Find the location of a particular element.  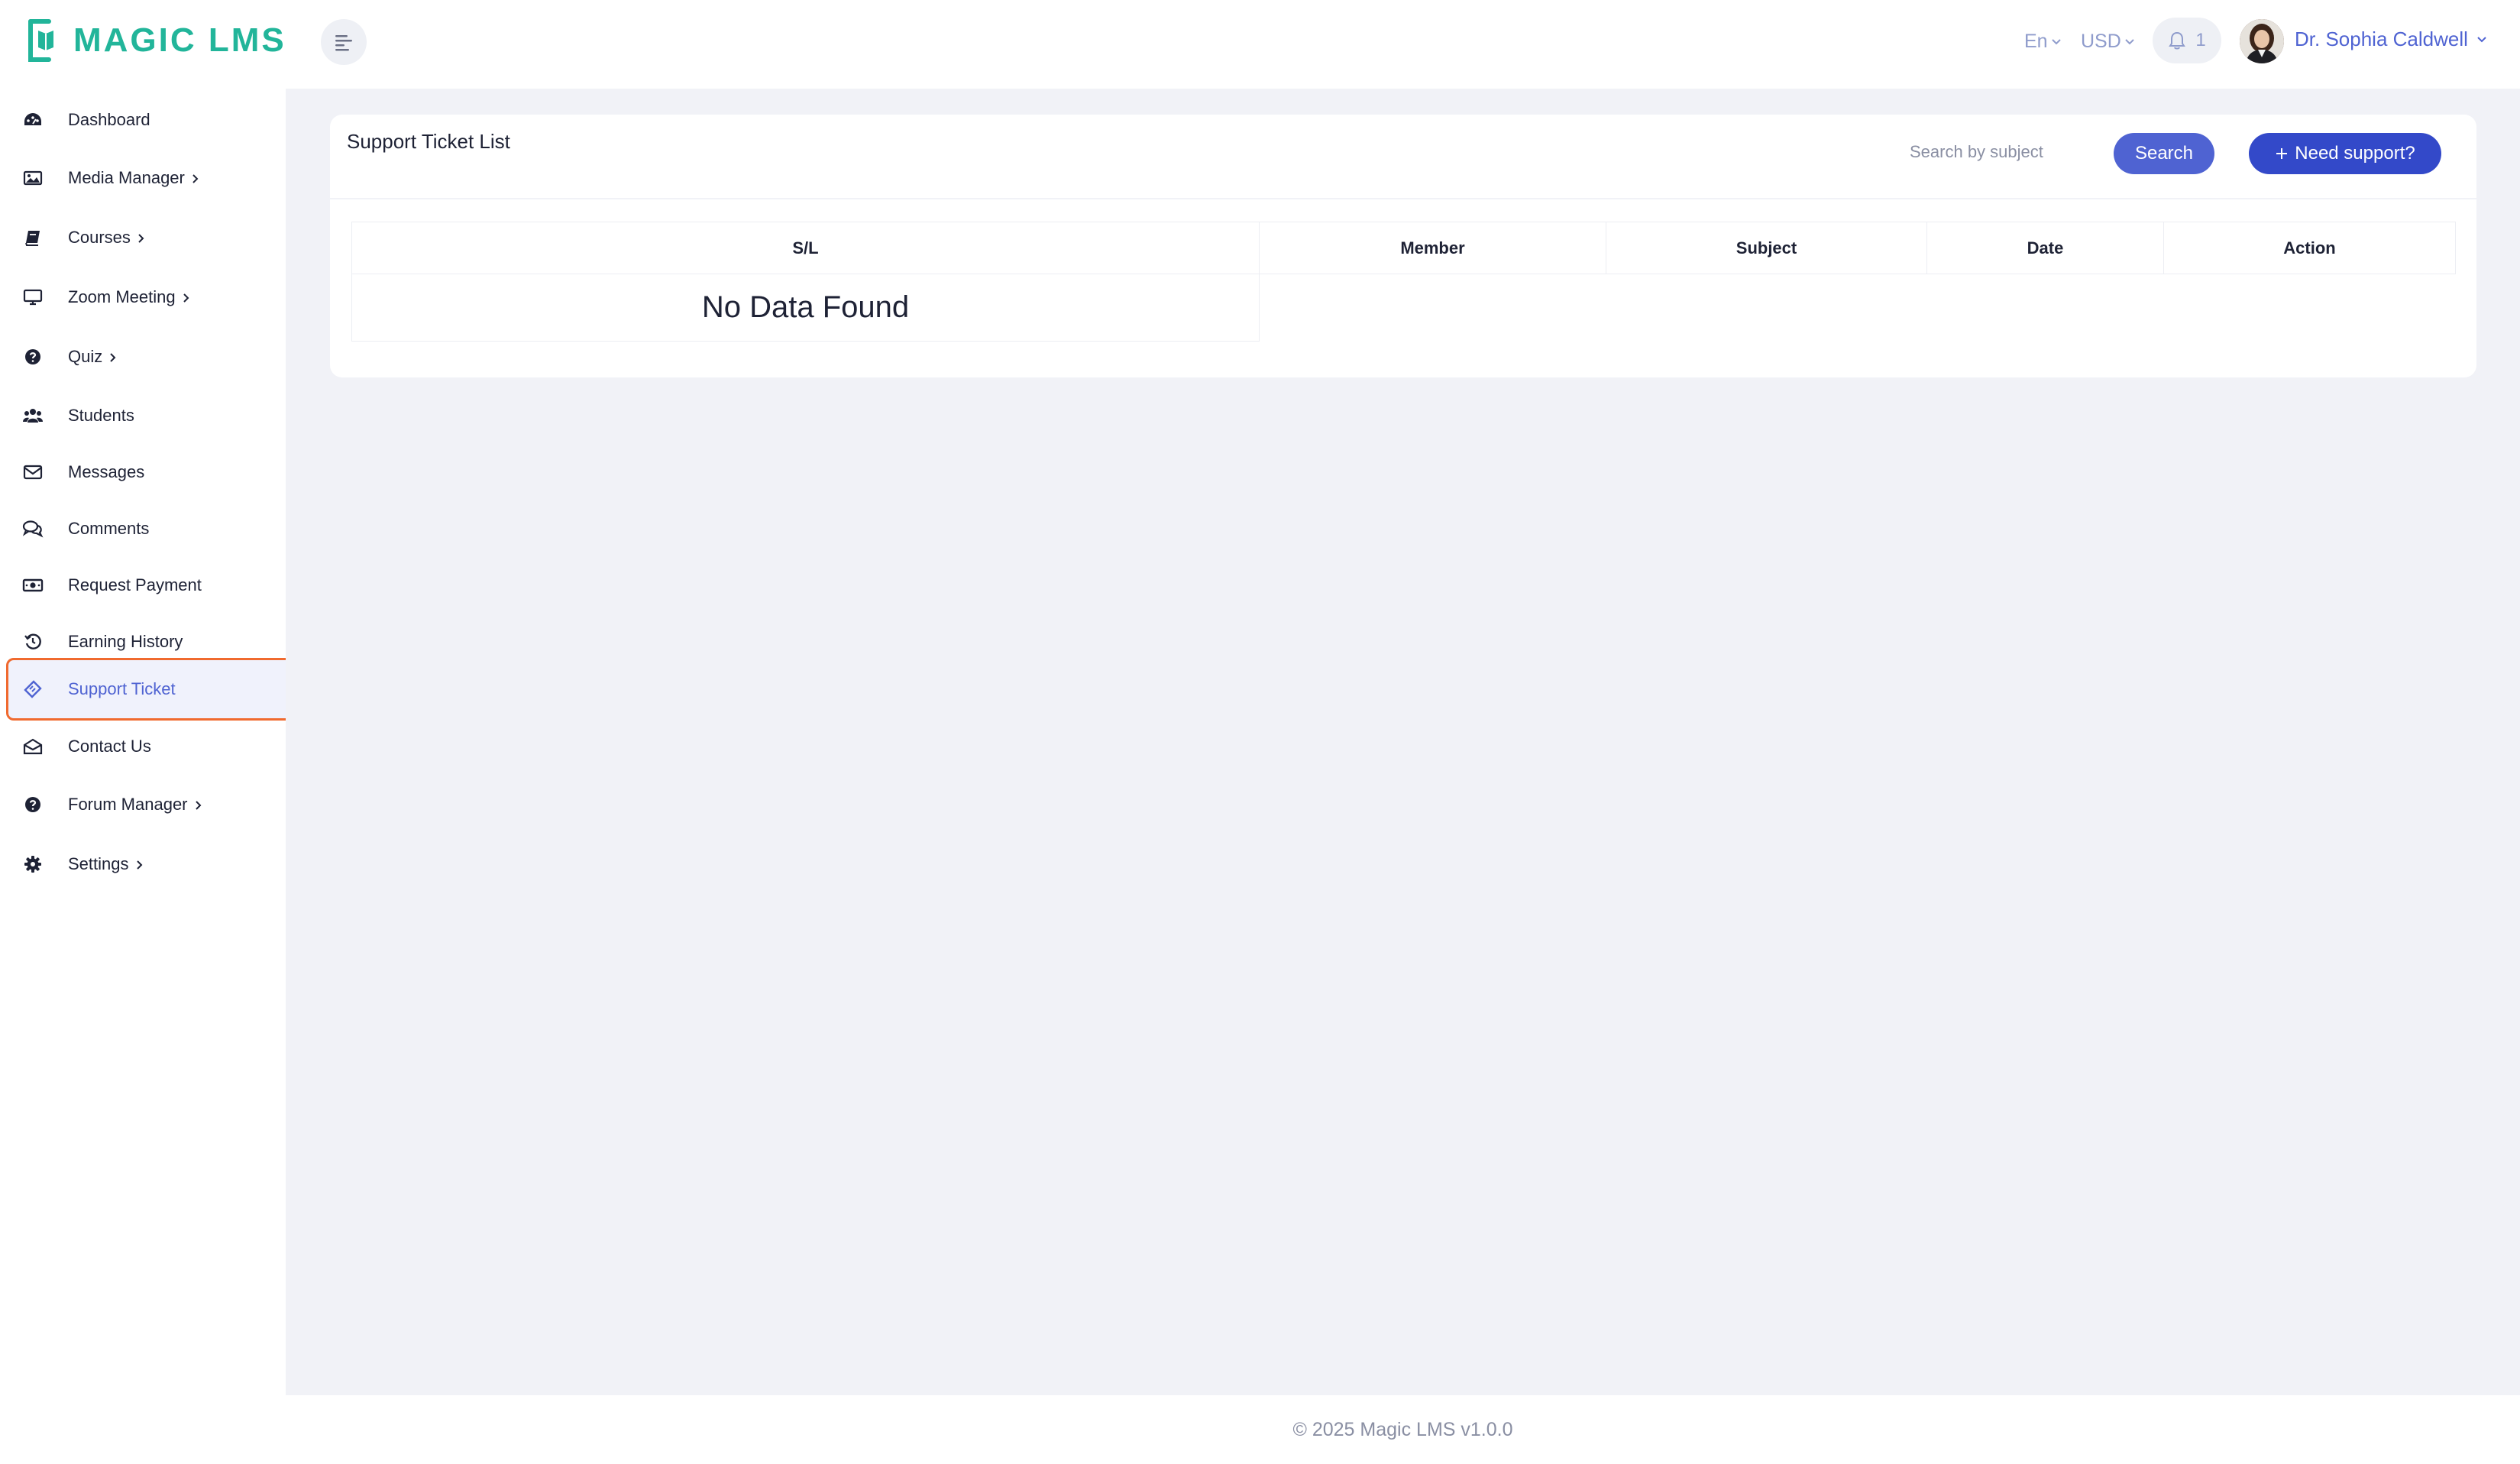

column-header-action: Action is located at coordinates (2310, 248).